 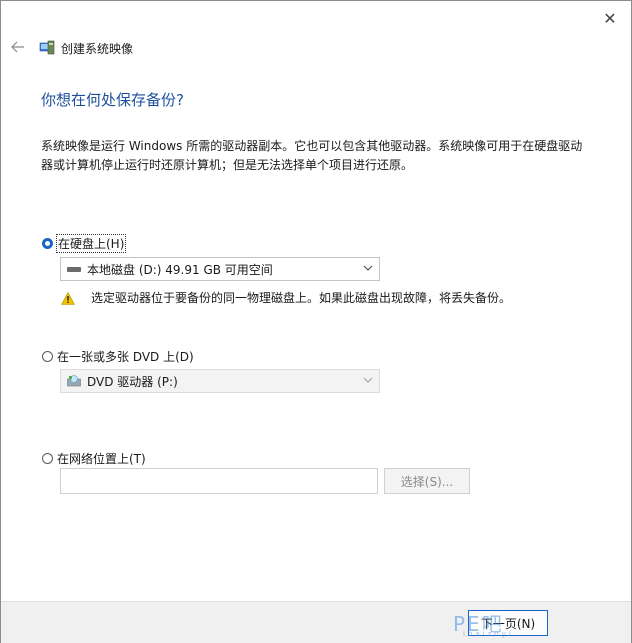 I want to click on warning-icon, so click(x=68, y=298).